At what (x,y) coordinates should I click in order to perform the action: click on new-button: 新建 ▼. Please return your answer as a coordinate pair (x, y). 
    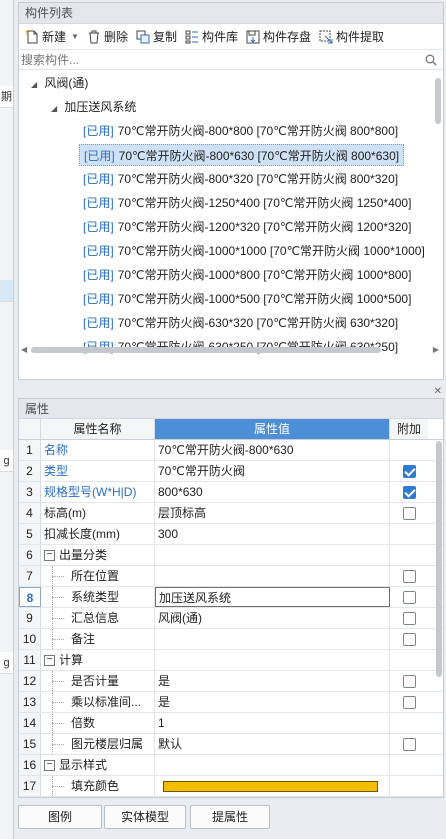
    Looking at the image, I should click on (52, 37).